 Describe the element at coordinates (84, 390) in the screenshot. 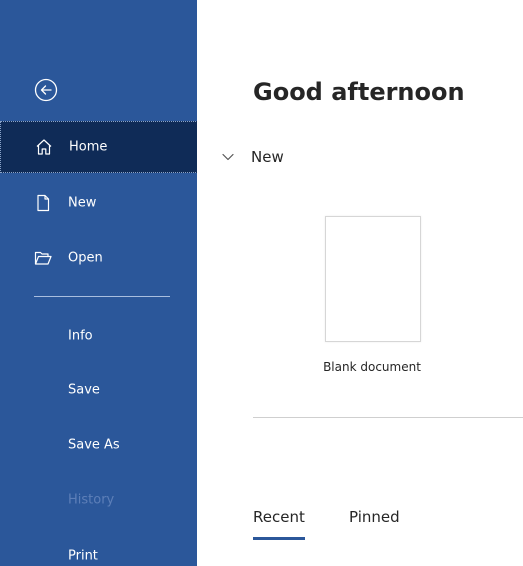

I see `sidebar-item-label: Save` at that location.